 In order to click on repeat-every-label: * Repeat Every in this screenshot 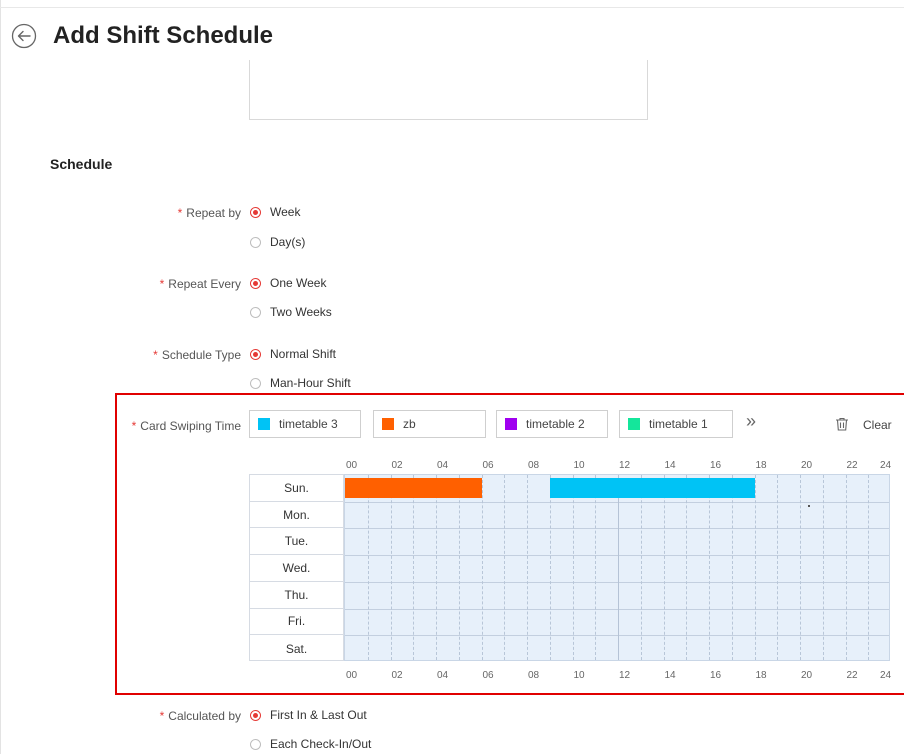, I will do `click(200, 284)`.